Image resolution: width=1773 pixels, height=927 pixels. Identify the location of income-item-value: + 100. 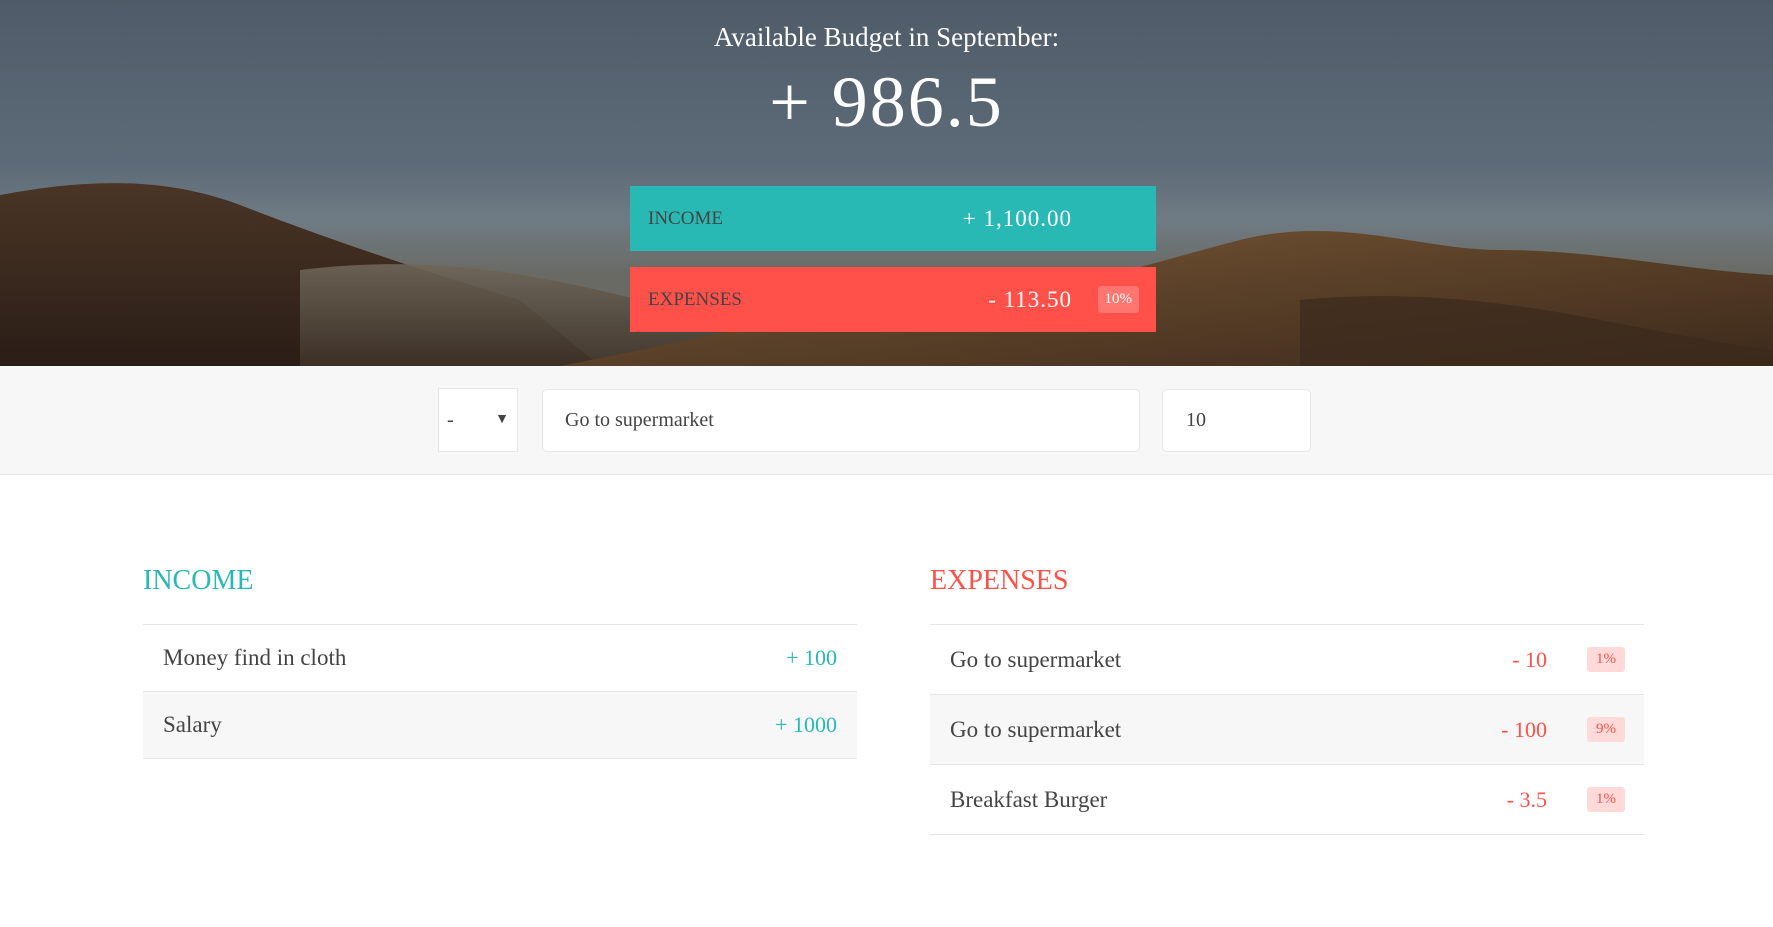
(811, 657).